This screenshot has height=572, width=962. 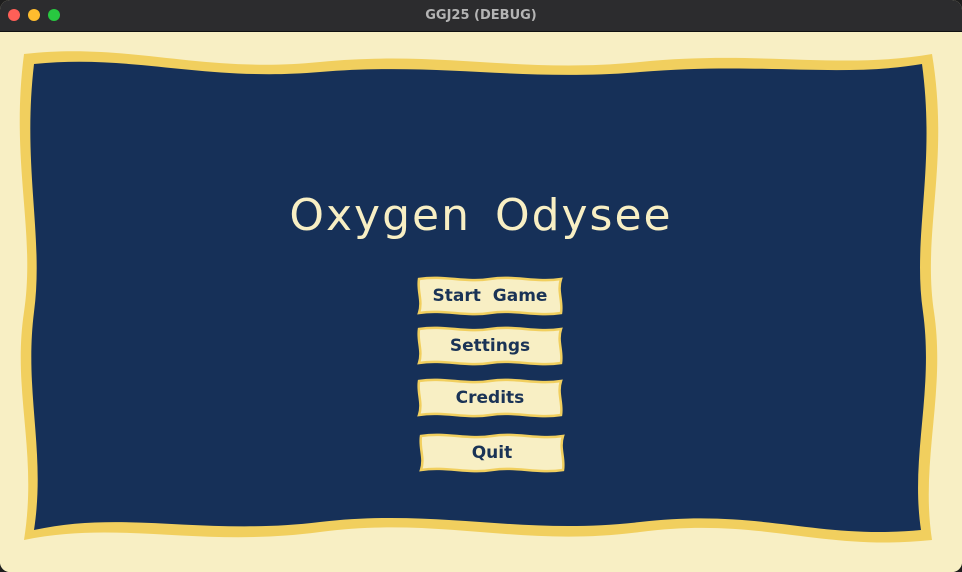 I want to click on start-game-button: Start Game, so click(x=490, y=296).